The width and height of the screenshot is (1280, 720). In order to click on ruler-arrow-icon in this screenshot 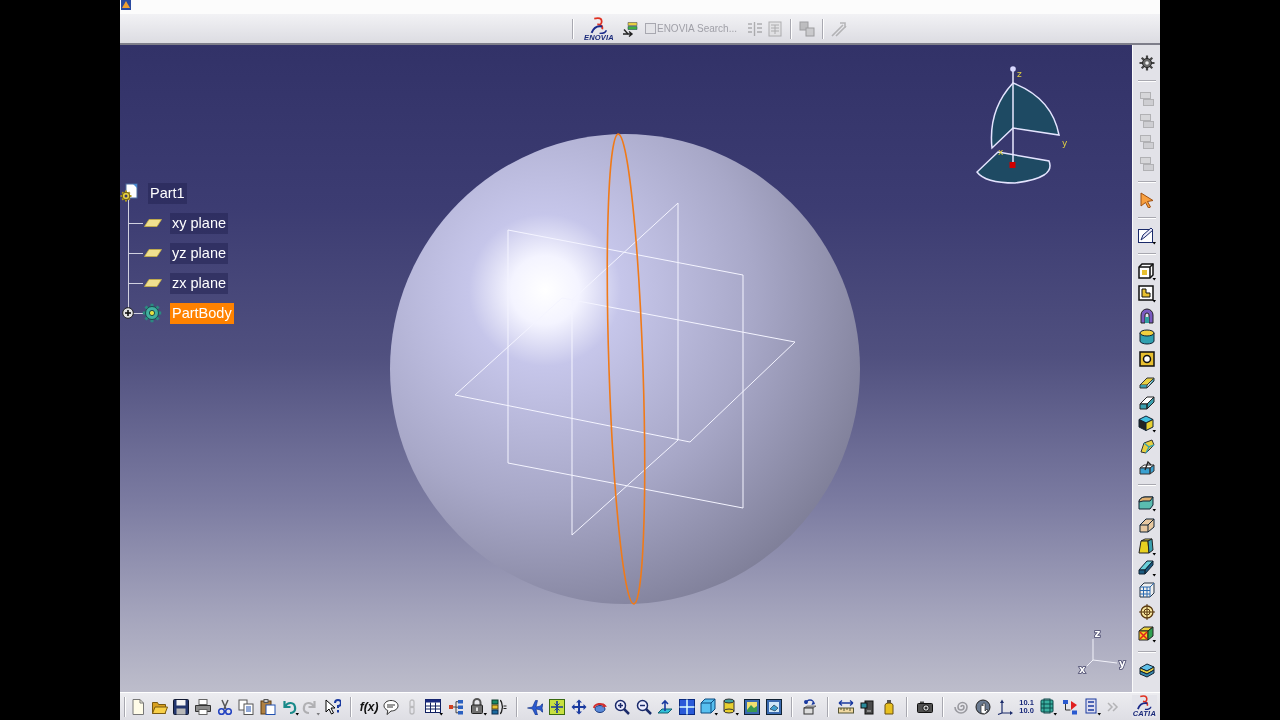, I will do `click(845, 706)`.